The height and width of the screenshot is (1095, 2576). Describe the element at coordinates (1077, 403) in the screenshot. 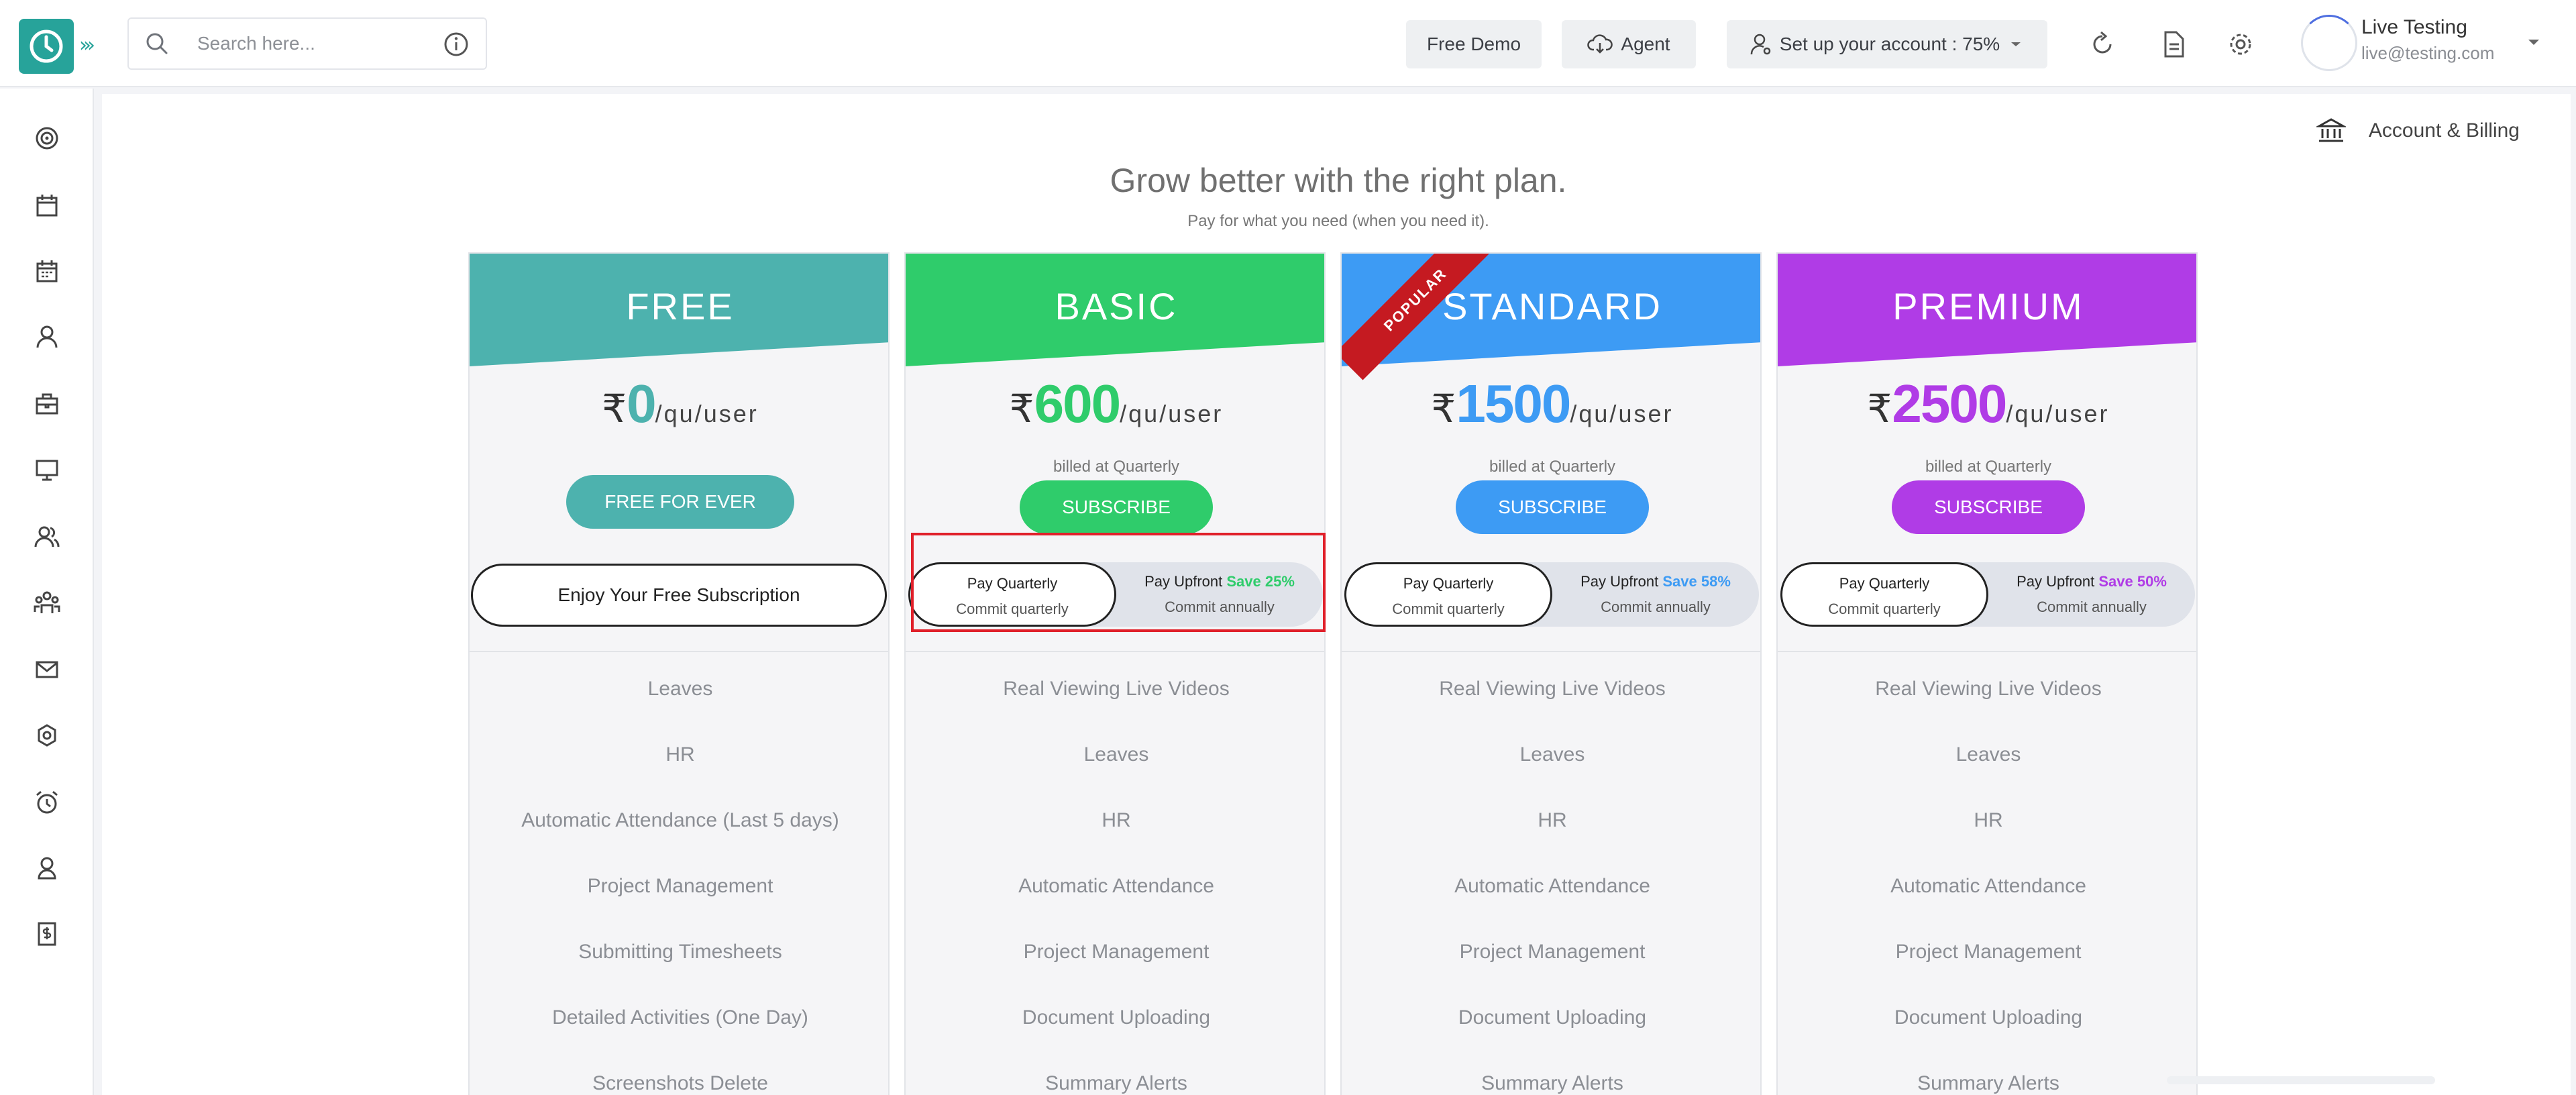

I see `price-amount: 600` at that location.